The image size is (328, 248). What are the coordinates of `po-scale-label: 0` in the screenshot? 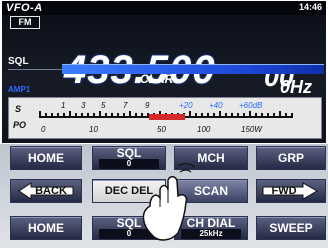 It's located at (43, 129).